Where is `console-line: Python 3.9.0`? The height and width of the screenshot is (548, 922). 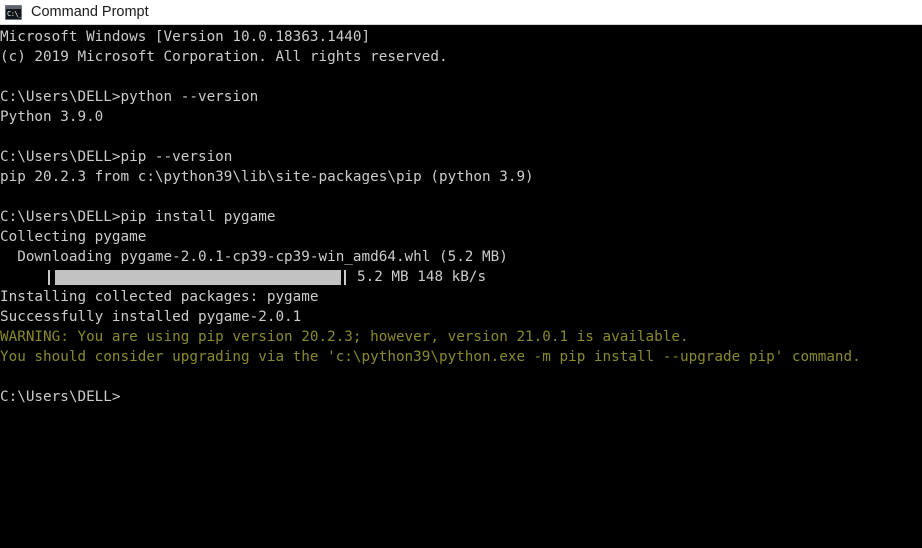 console-line: Python 3.9.0 is located at coordinates (52, 117).